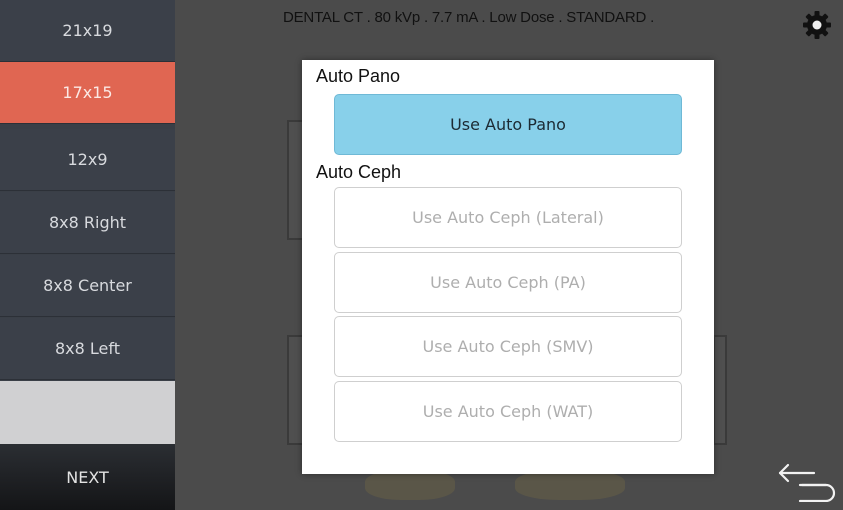 The height and width of the screenshot is (510, 843). I want to click on sidebar-item-label: 8x8 Center, so click(87, 285).